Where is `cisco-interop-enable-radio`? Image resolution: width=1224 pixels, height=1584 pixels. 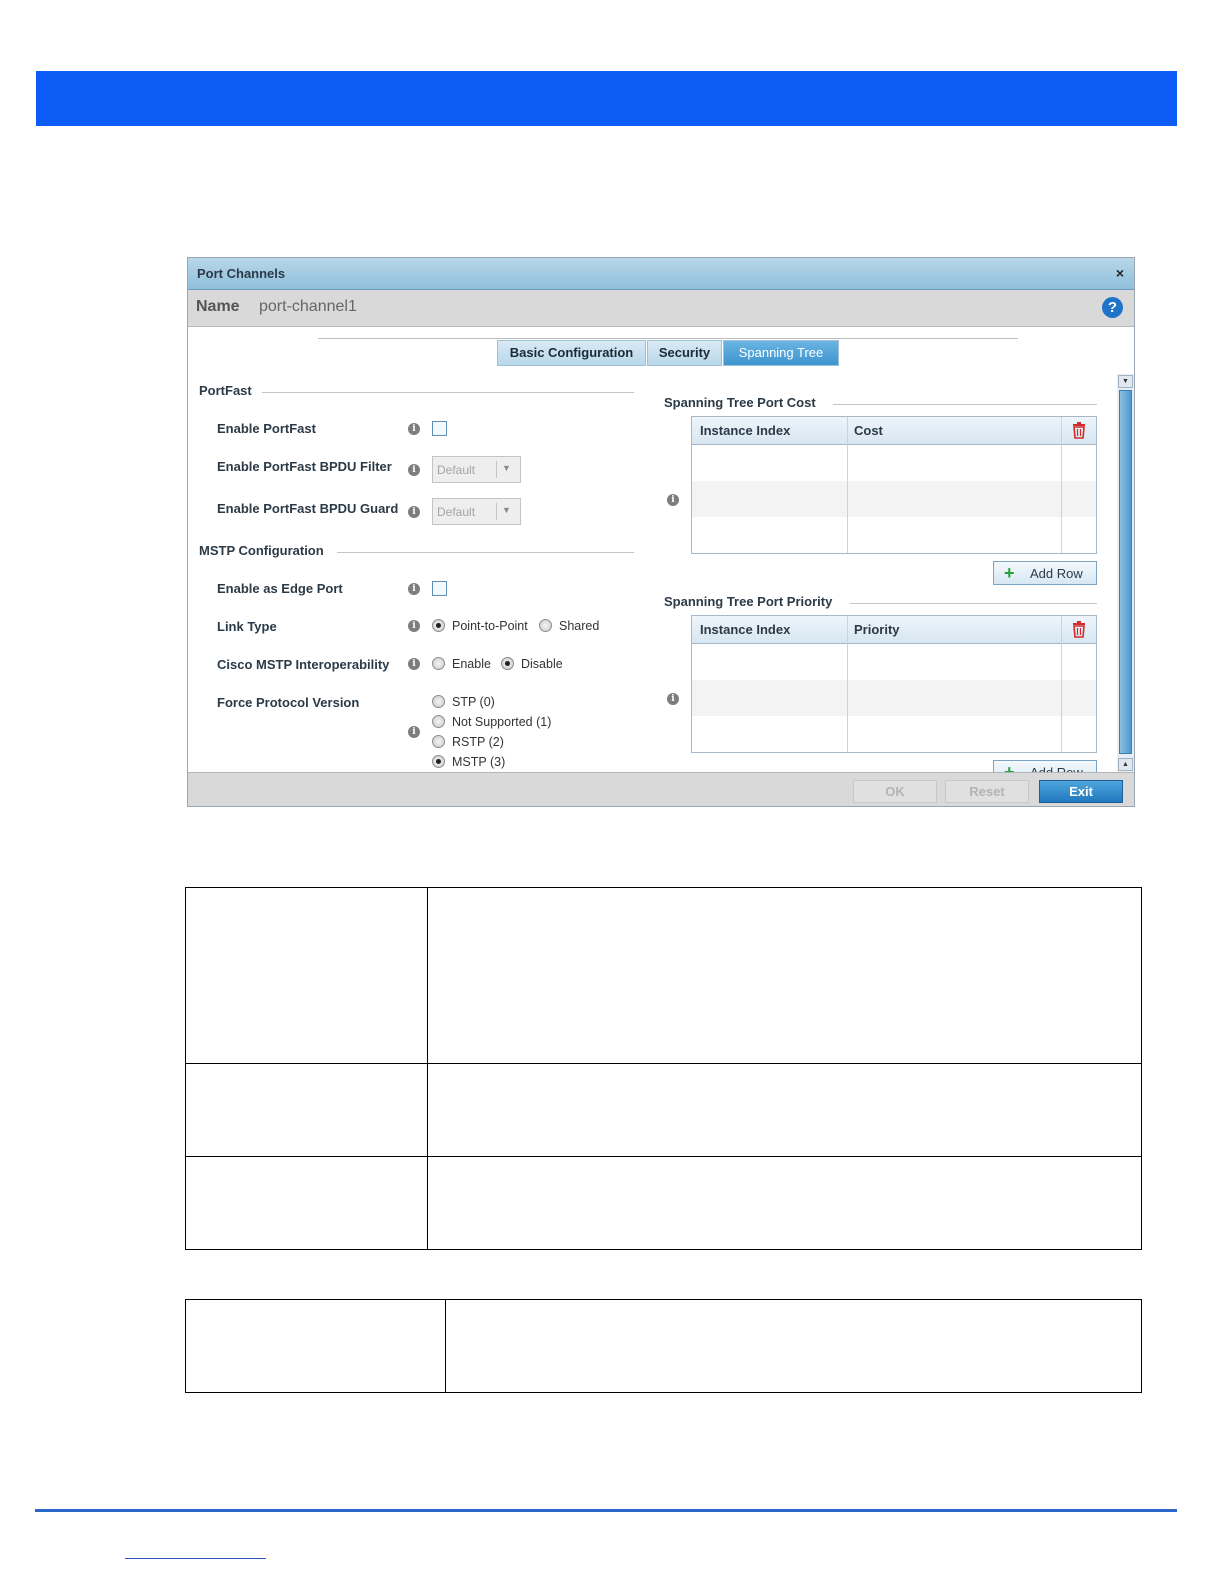
cisco-interop-enable-radio is located at coordinates (438, 663).